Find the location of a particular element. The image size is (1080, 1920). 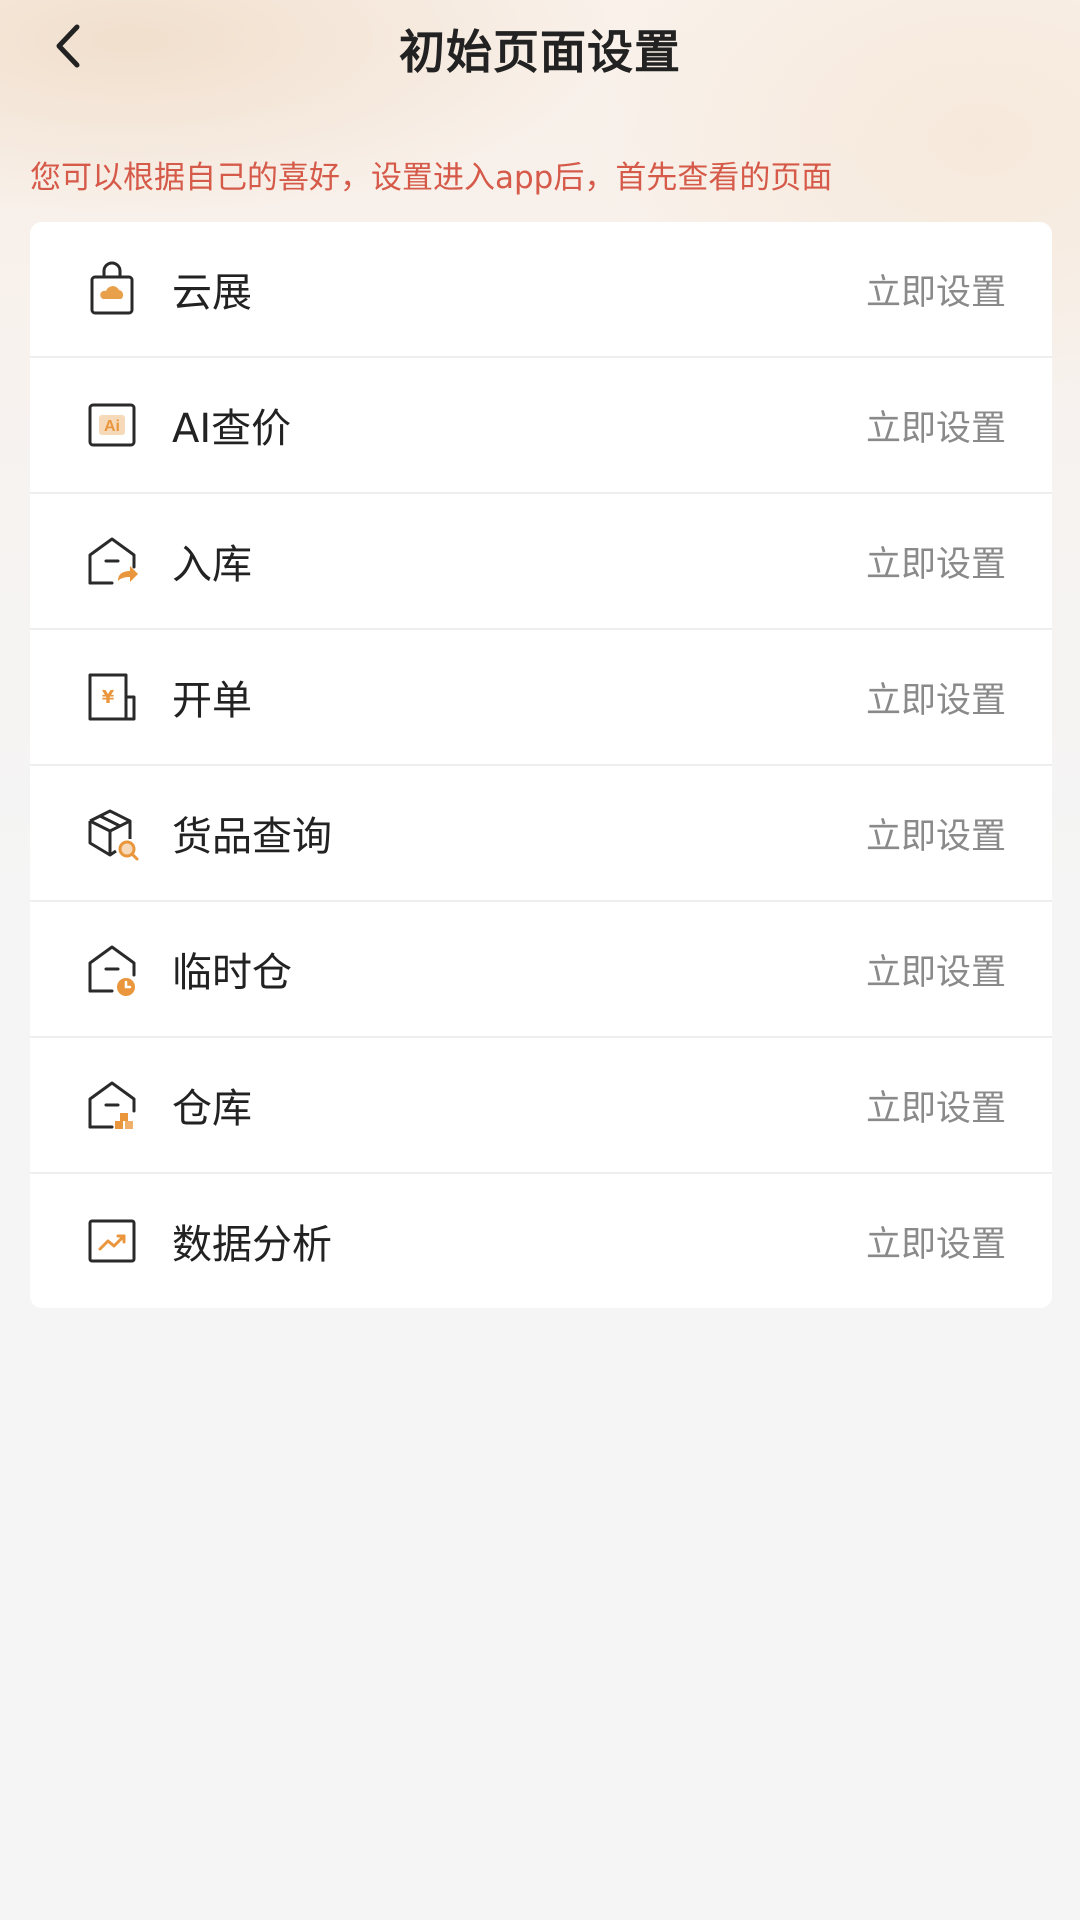

warehouse-boxes-icon is located at coordinates (112, 1105).